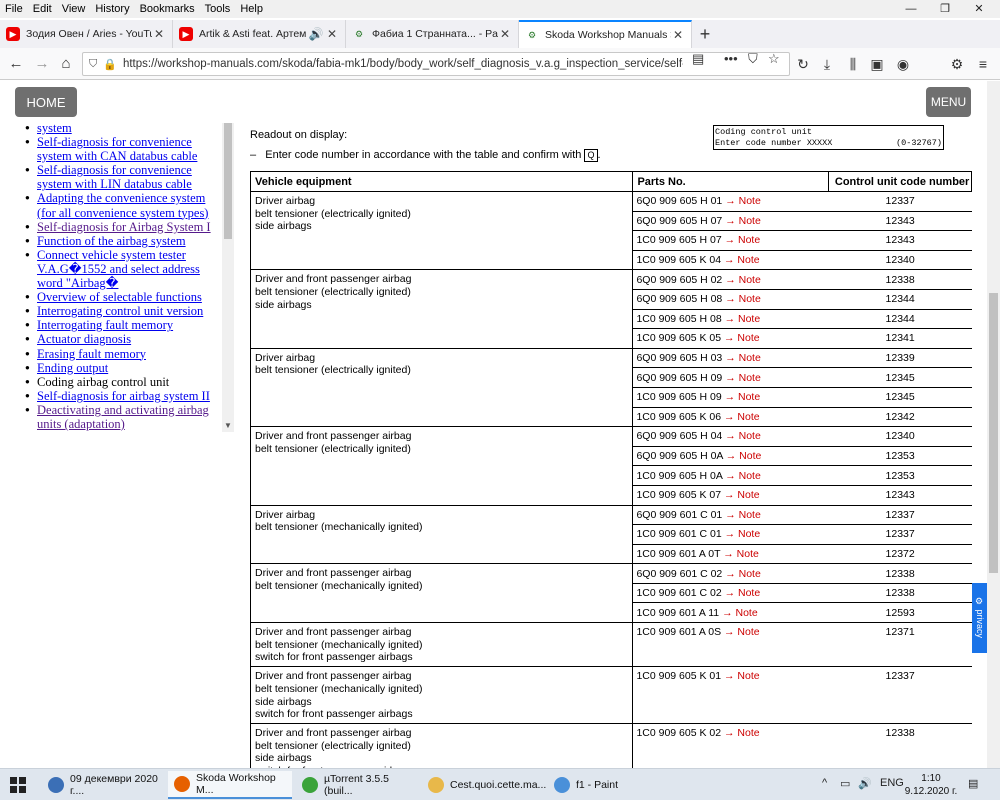 The height and width of the screenshot is (800, 1000). Describe the element at coordinates (112, 9) in the screenshot. I see `menu-history: History` at that location.